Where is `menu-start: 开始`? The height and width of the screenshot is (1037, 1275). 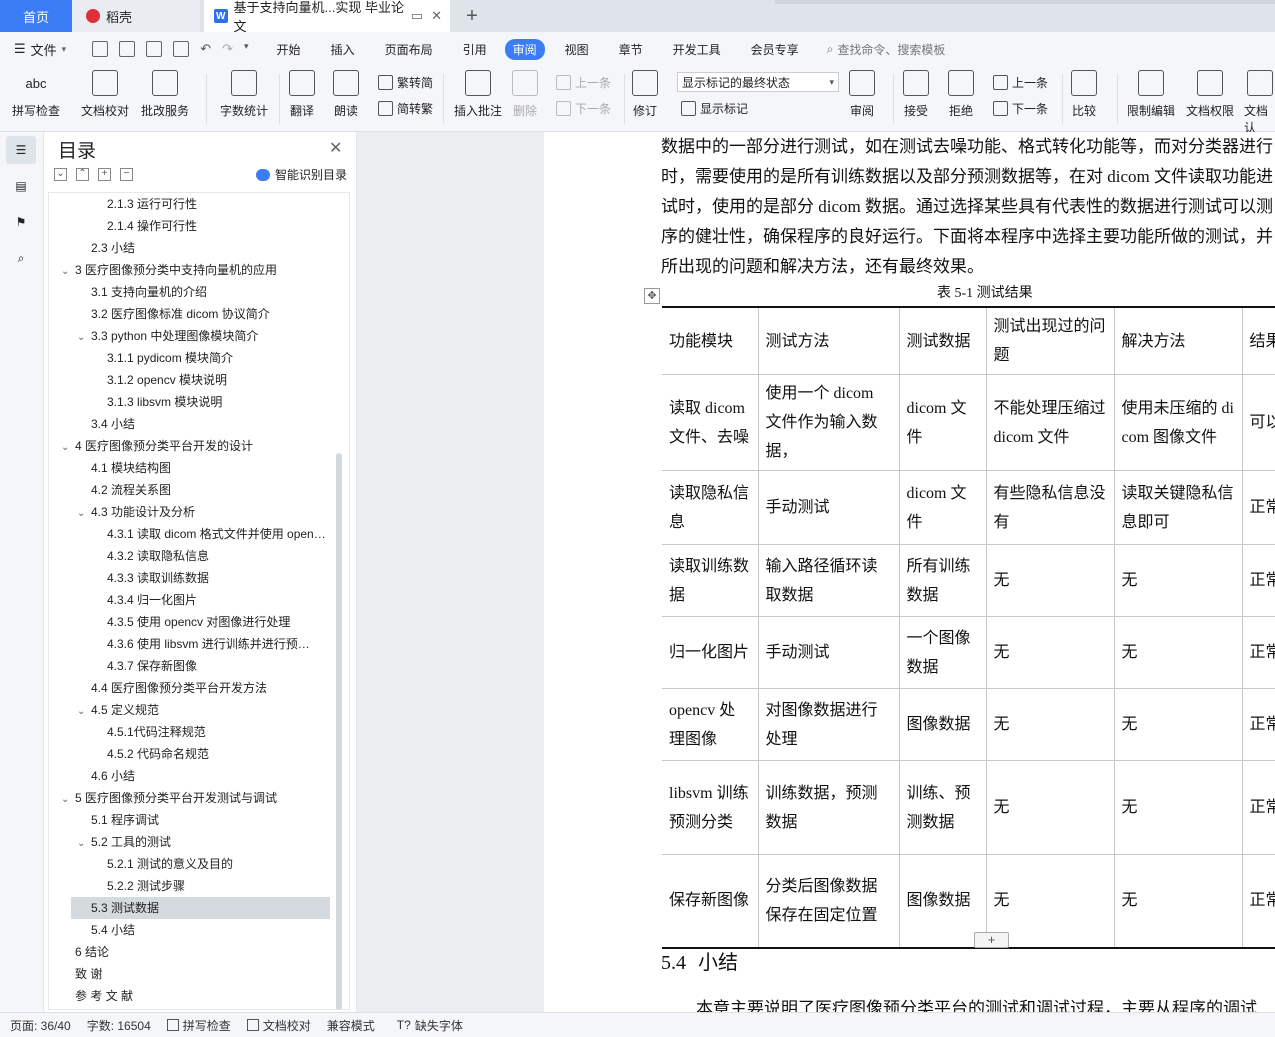 menu-start: 开始 is located at coordinates (289, 49).